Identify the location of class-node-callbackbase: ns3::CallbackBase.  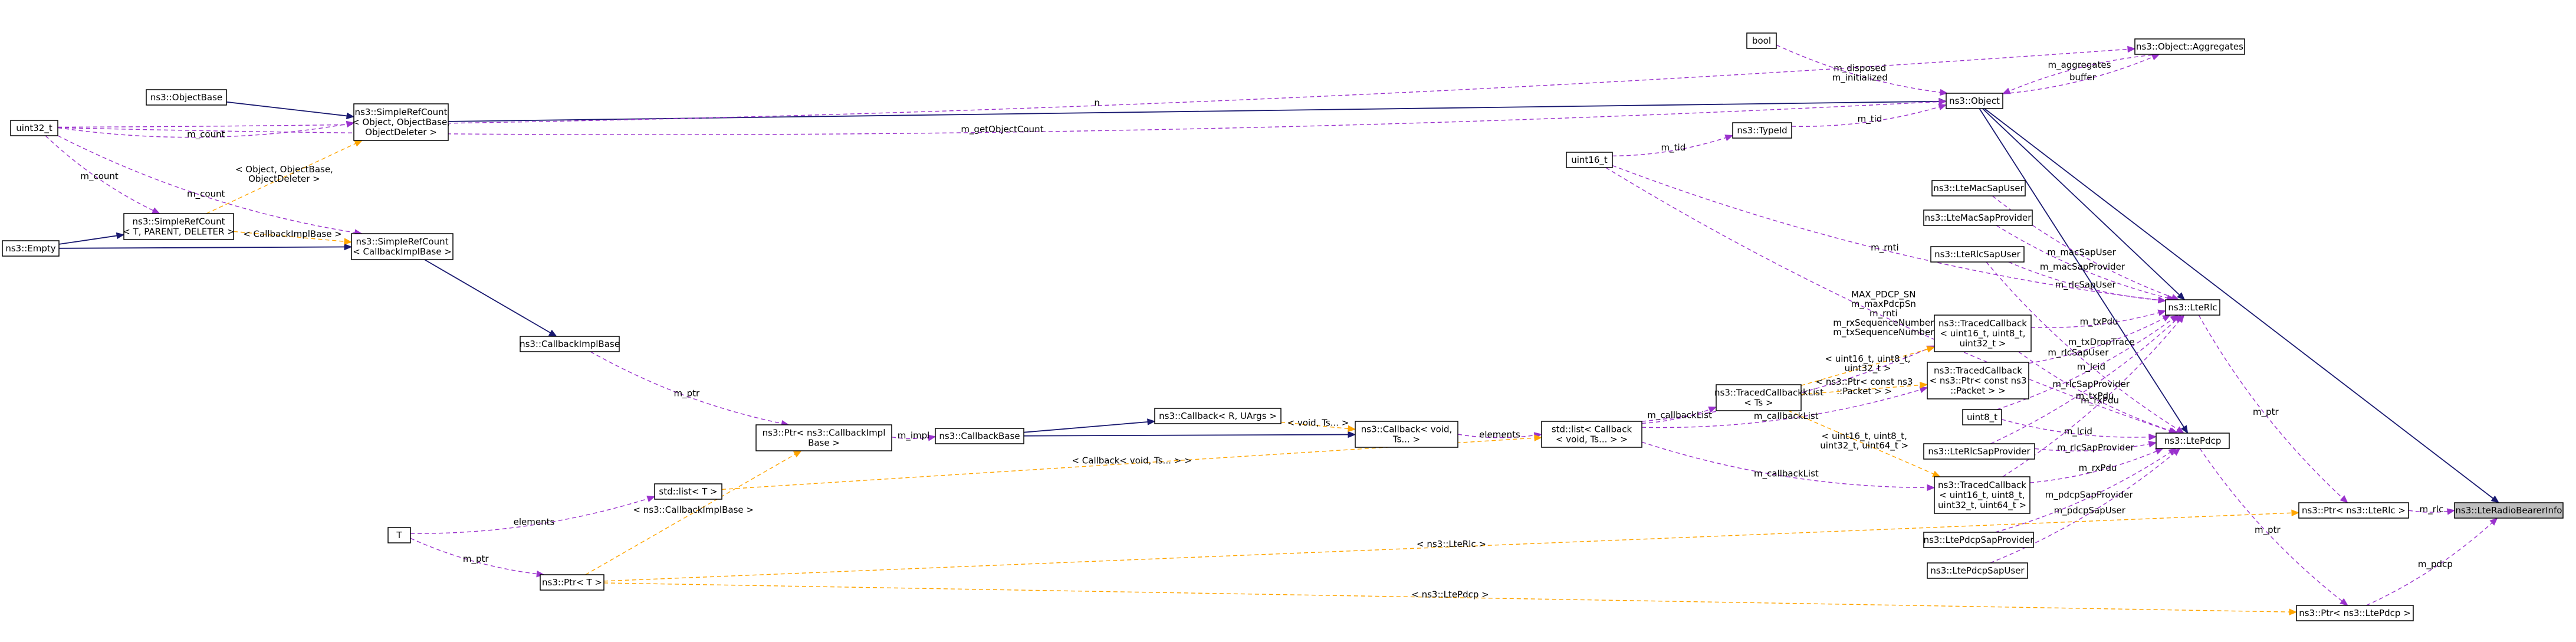
(979, 436).